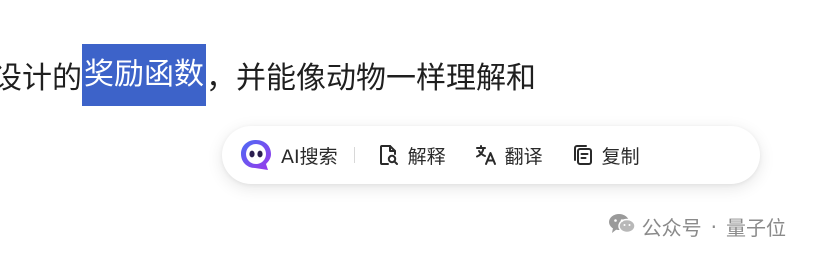 This screenshot has height=260, width=814. Describe the element at coordinates (371, 78) in the screenshot. I see `article-text-after: ，并能像动物一样理解和` at that location.